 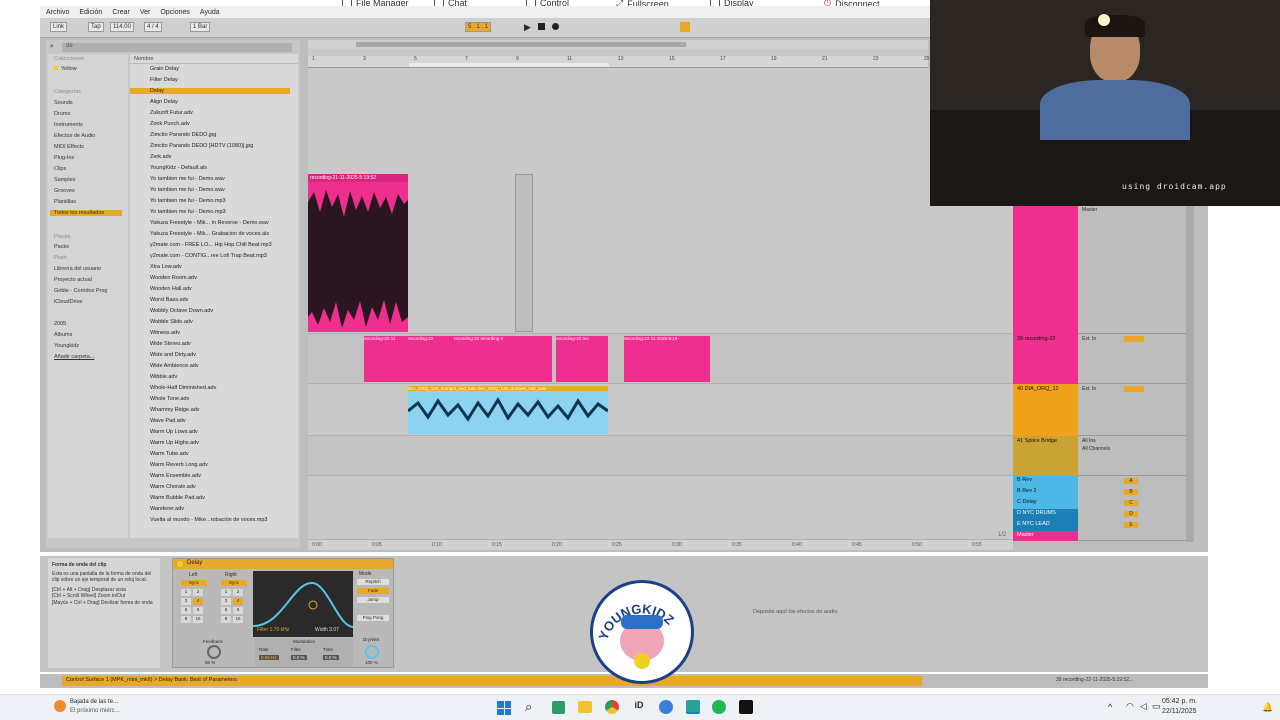 What do you see at coordinates (660, 456) in the screenshot?
I see `track-lane-splice` at bounding box center [660, 456].